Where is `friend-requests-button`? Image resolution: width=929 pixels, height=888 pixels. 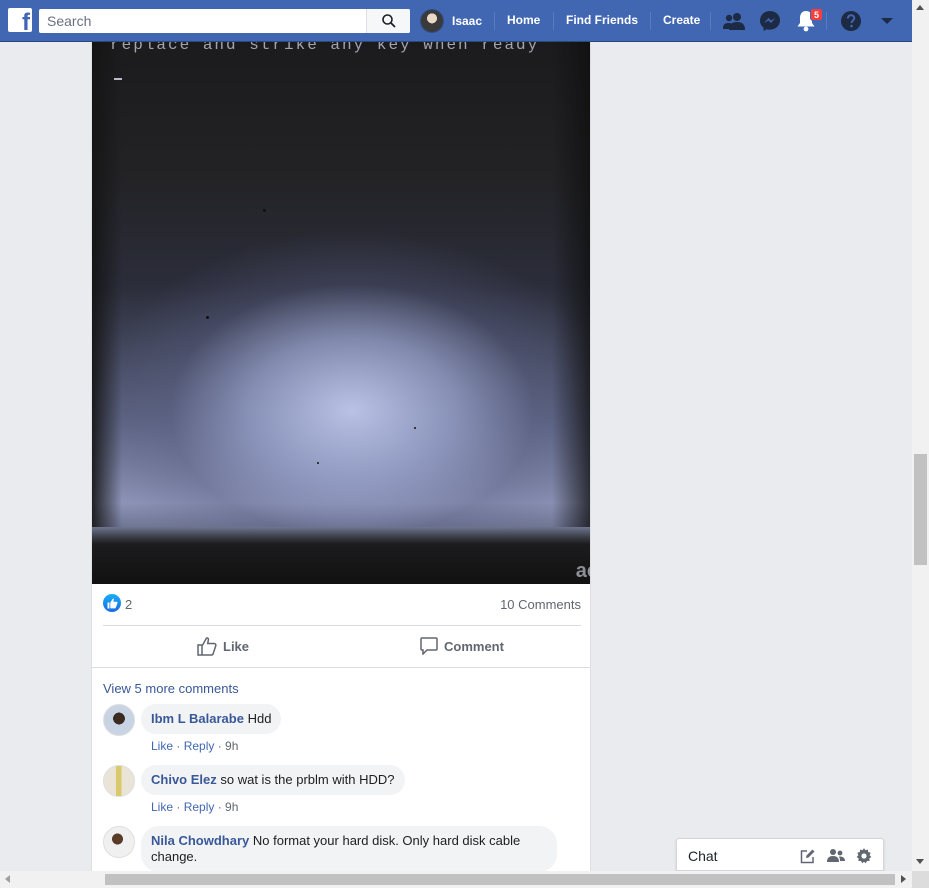
friend-requests-button is located at coordinates (734, 21).